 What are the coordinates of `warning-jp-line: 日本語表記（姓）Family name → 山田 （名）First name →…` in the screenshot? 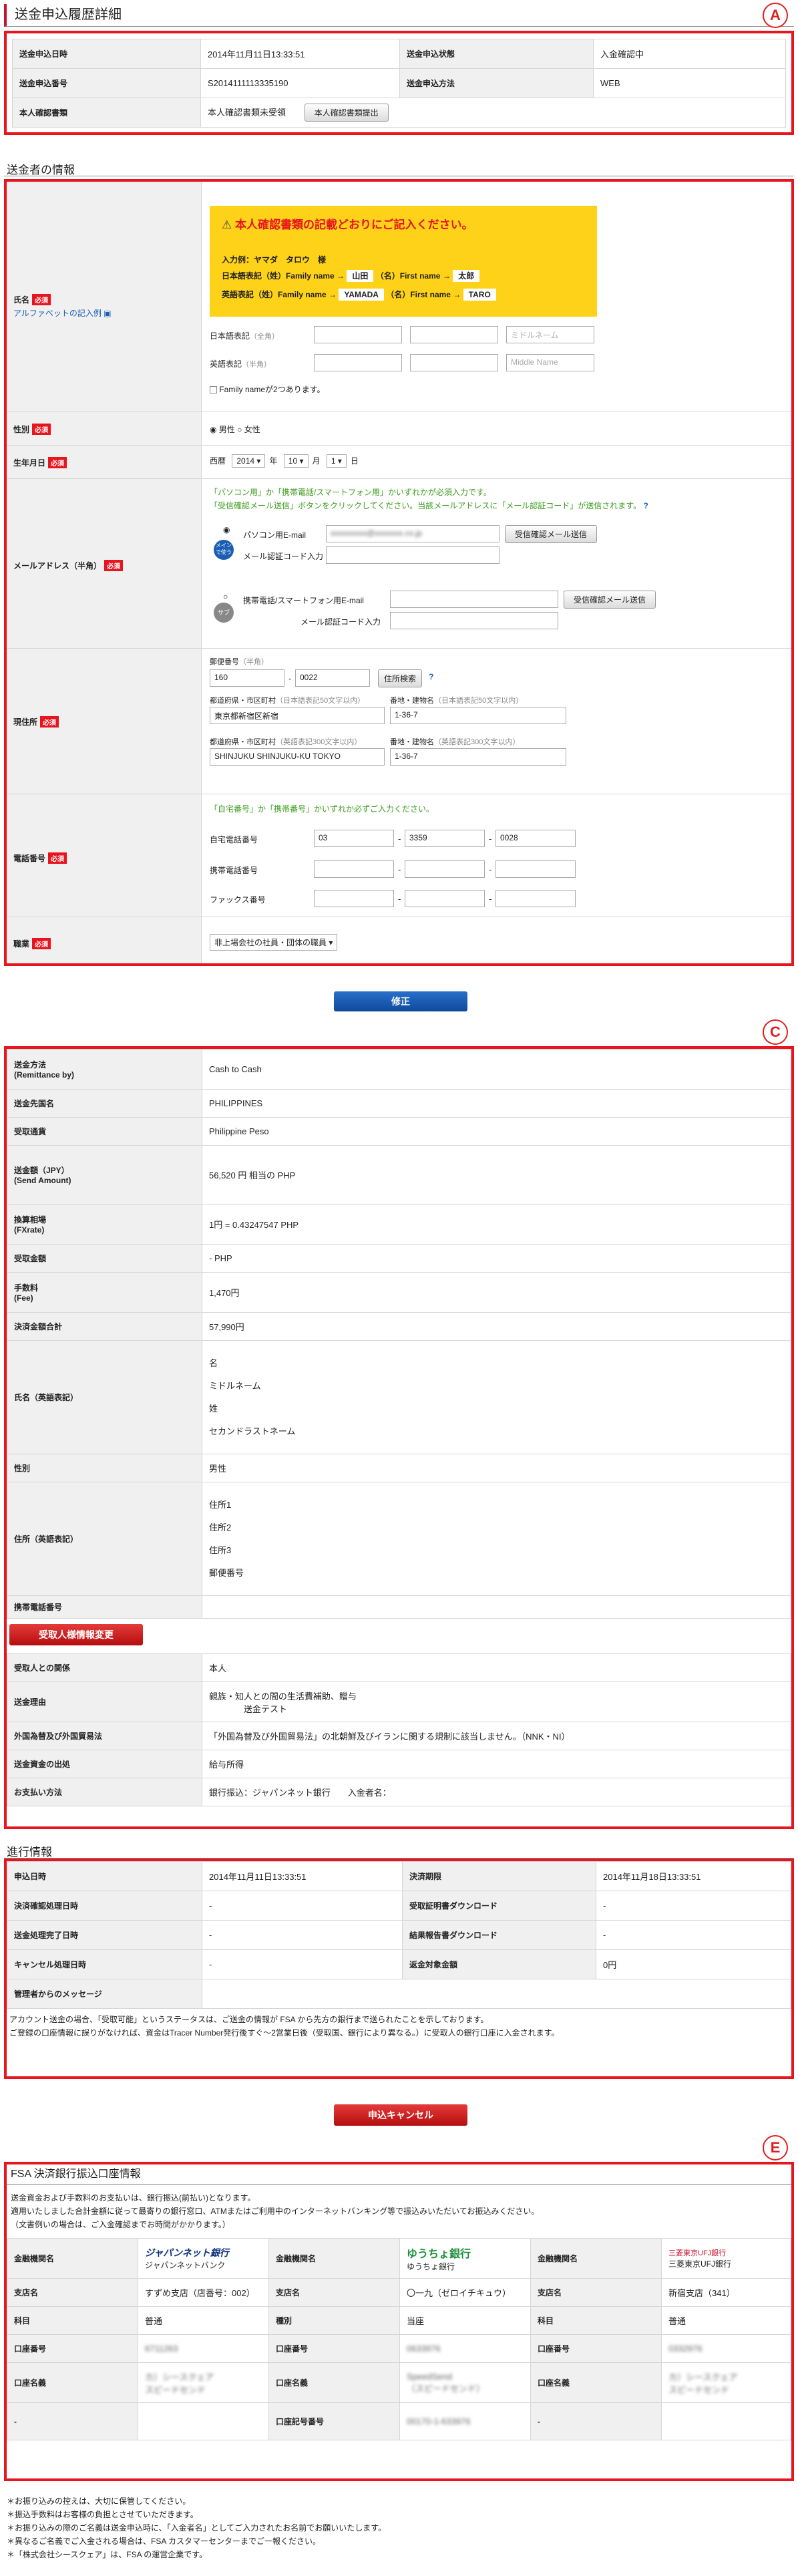 It's located at (351, 276).